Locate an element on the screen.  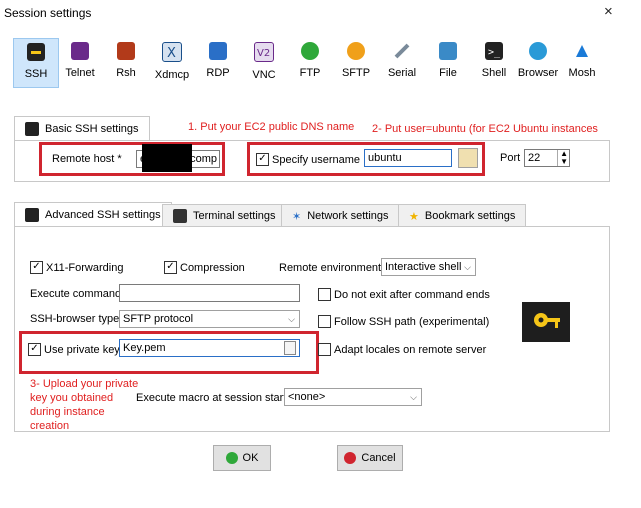
tab-basic-ssh-settings: Basic SSH settings is located at coordinates (82, 128).